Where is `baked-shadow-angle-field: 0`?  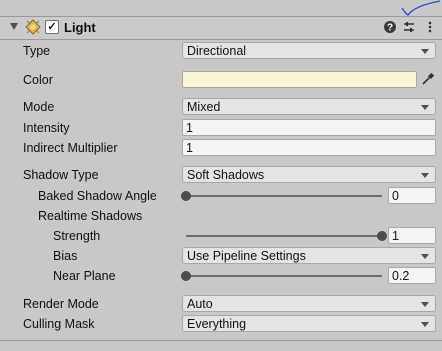
baked-shadow-angle-field: 0 is located at coordinates (412, 195).